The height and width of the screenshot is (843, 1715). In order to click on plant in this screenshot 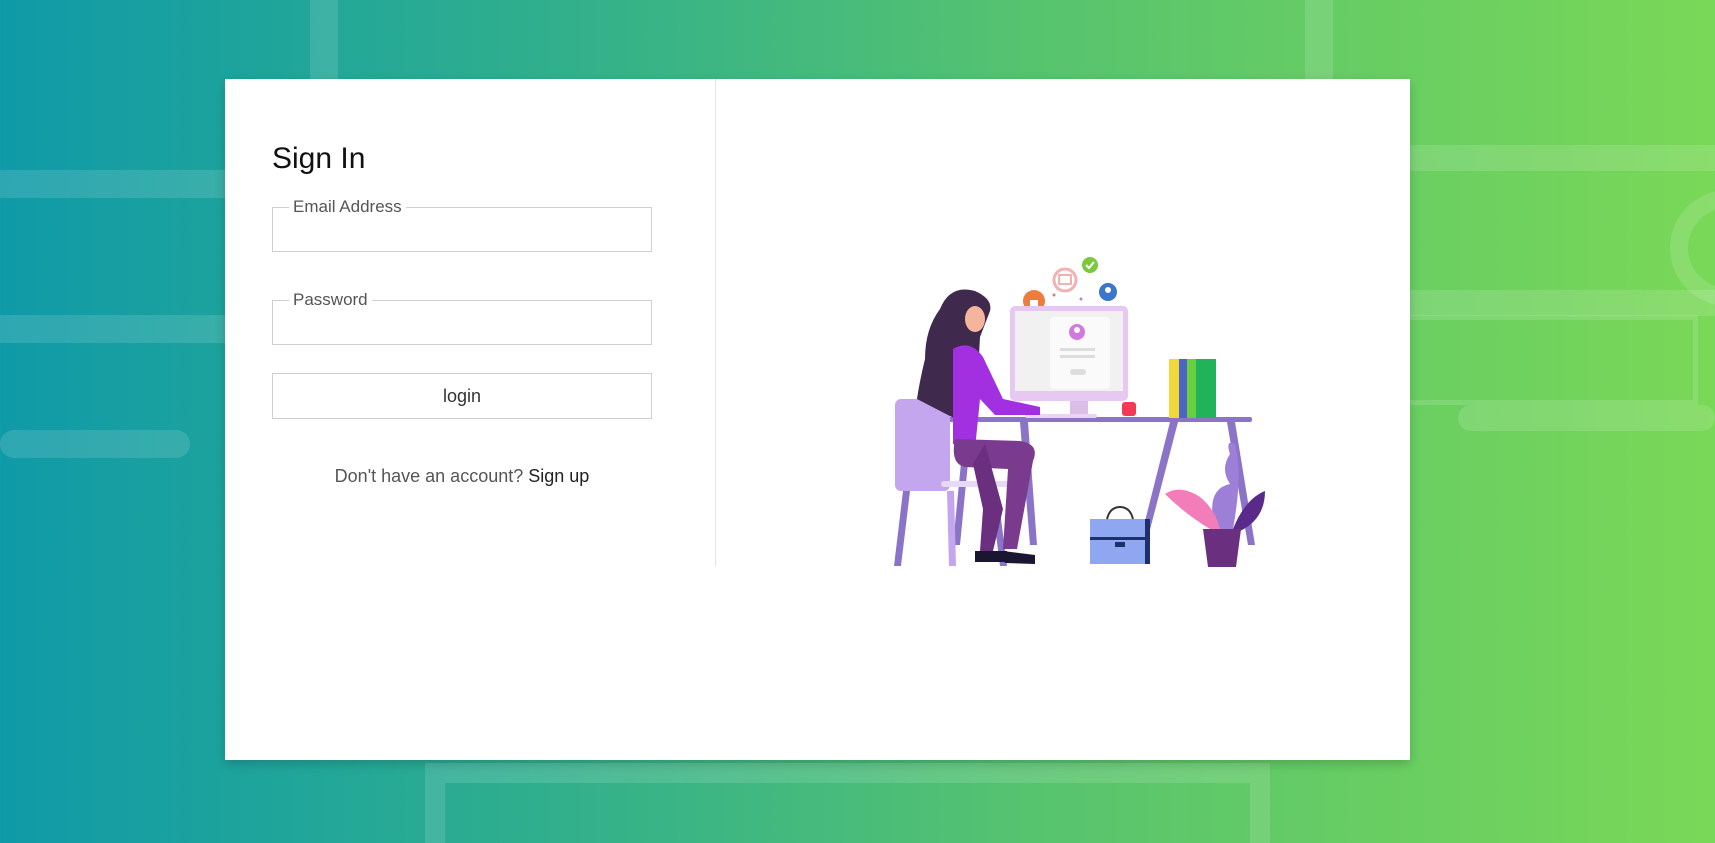, I will do `click(1215, 504)`.